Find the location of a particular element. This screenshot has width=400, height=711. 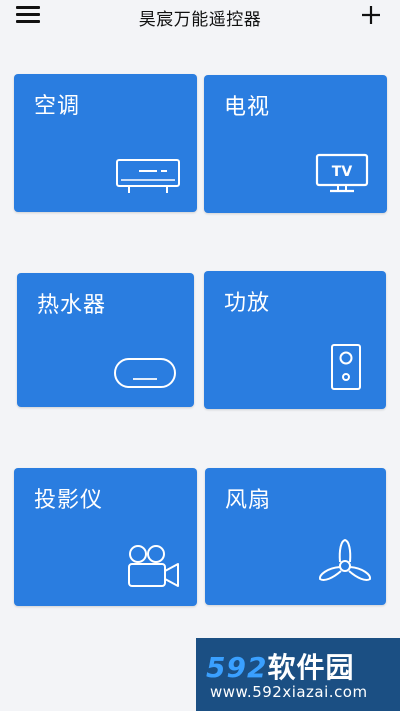

speaker-icon is located at coordinates (346, 369).